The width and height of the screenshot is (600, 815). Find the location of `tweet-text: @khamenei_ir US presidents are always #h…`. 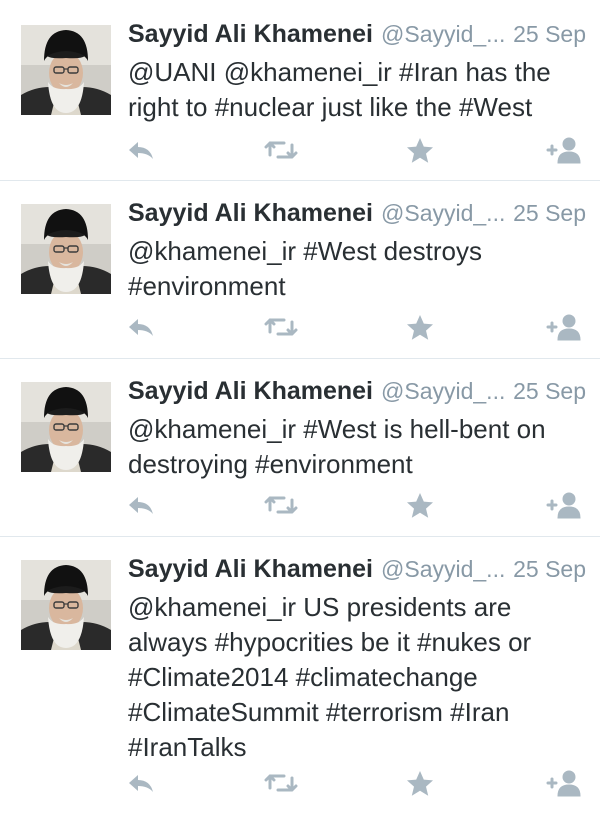

tweet-text: @khamenei_ir US presidents are always #h… is located at coordinates (330, 677).